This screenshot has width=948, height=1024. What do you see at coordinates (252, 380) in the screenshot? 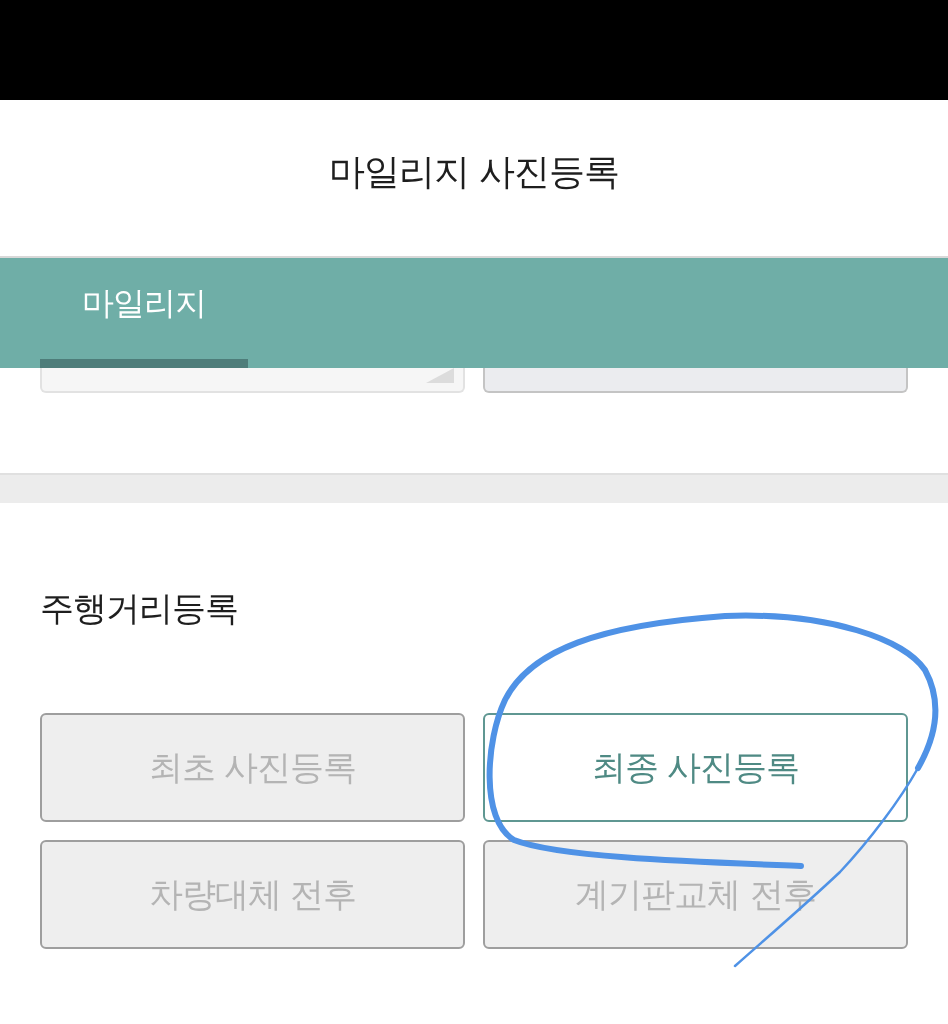
I see `input-field` at bounding box center [252, 380].